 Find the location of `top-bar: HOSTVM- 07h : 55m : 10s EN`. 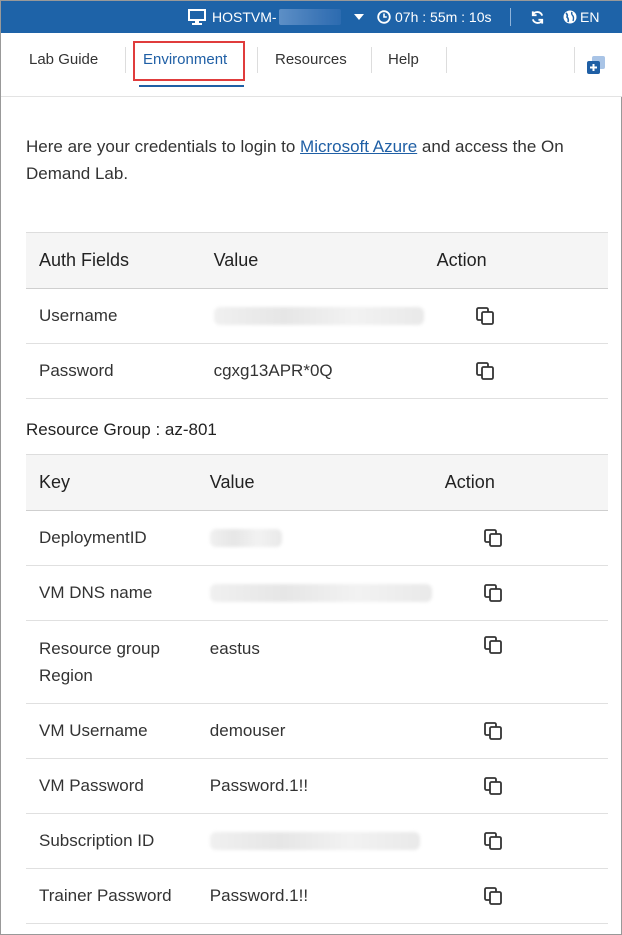

top-bar: HOSTVM- 07h : 55m : 10s EN is located at coordinates (311, 17).